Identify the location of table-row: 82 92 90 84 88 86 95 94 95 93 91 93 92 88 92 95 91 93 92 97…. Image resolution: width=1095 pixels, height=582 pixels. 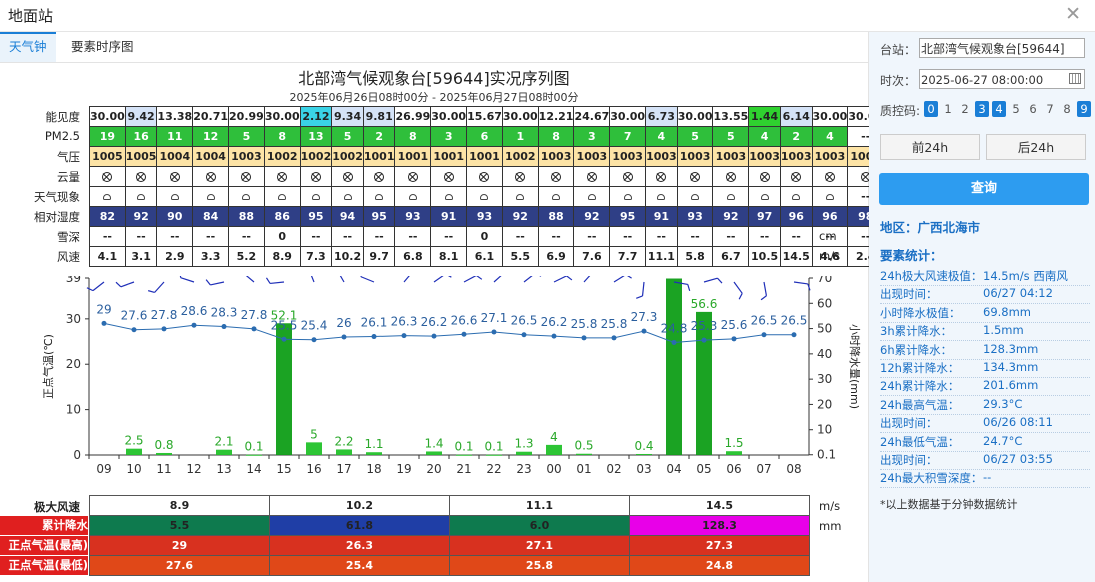
(504, 216).